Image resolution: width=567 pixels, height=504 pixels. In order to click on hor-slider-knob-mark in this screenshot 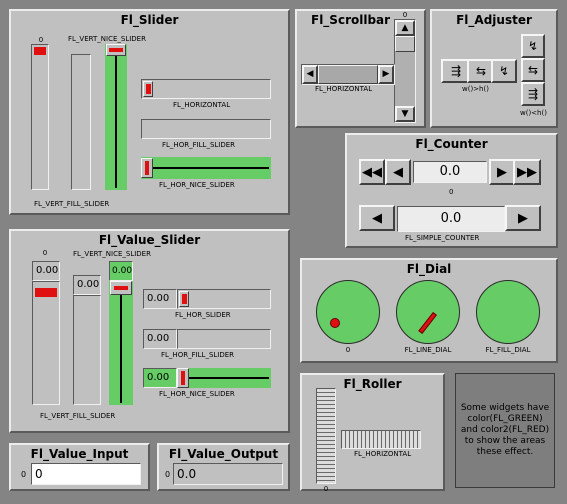, I will do `click(148, 89)`.